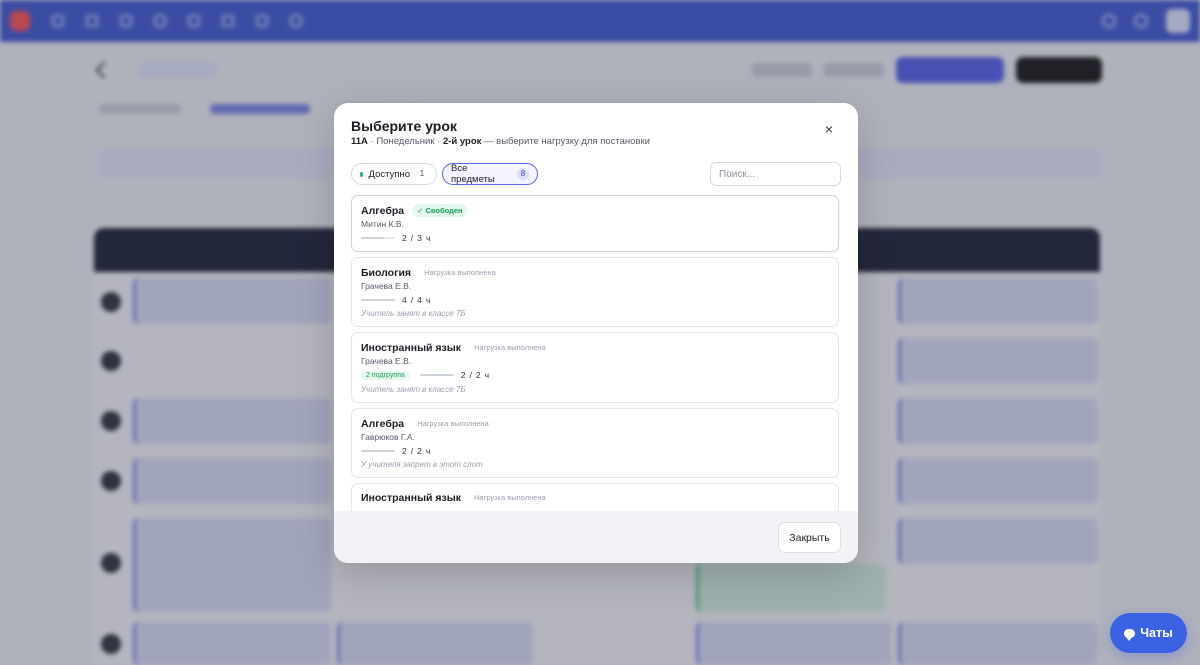 The width and height of the screenshot is (1200, 665). I want to click on lesson-card: Алгебра ✓ Свободен Митин К.В. 2/3 ч, so click(595, 223).